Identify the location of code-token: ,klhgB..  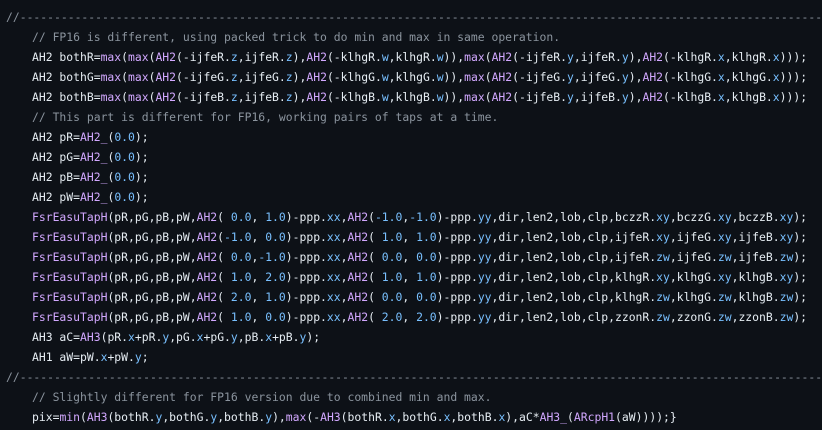
(755, 277).